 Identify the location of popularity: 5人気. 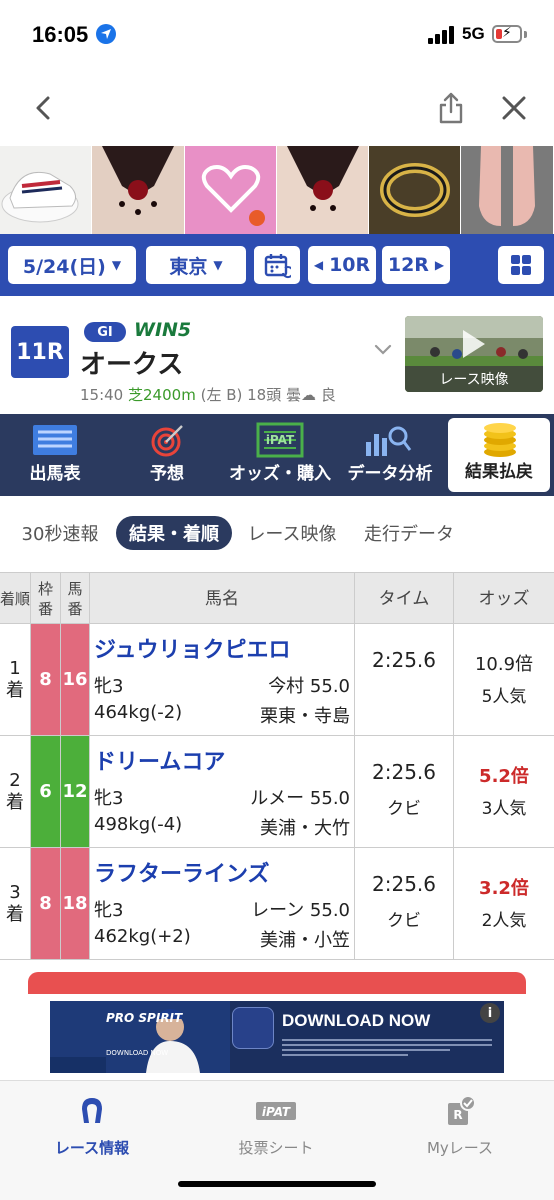
(504, 697).